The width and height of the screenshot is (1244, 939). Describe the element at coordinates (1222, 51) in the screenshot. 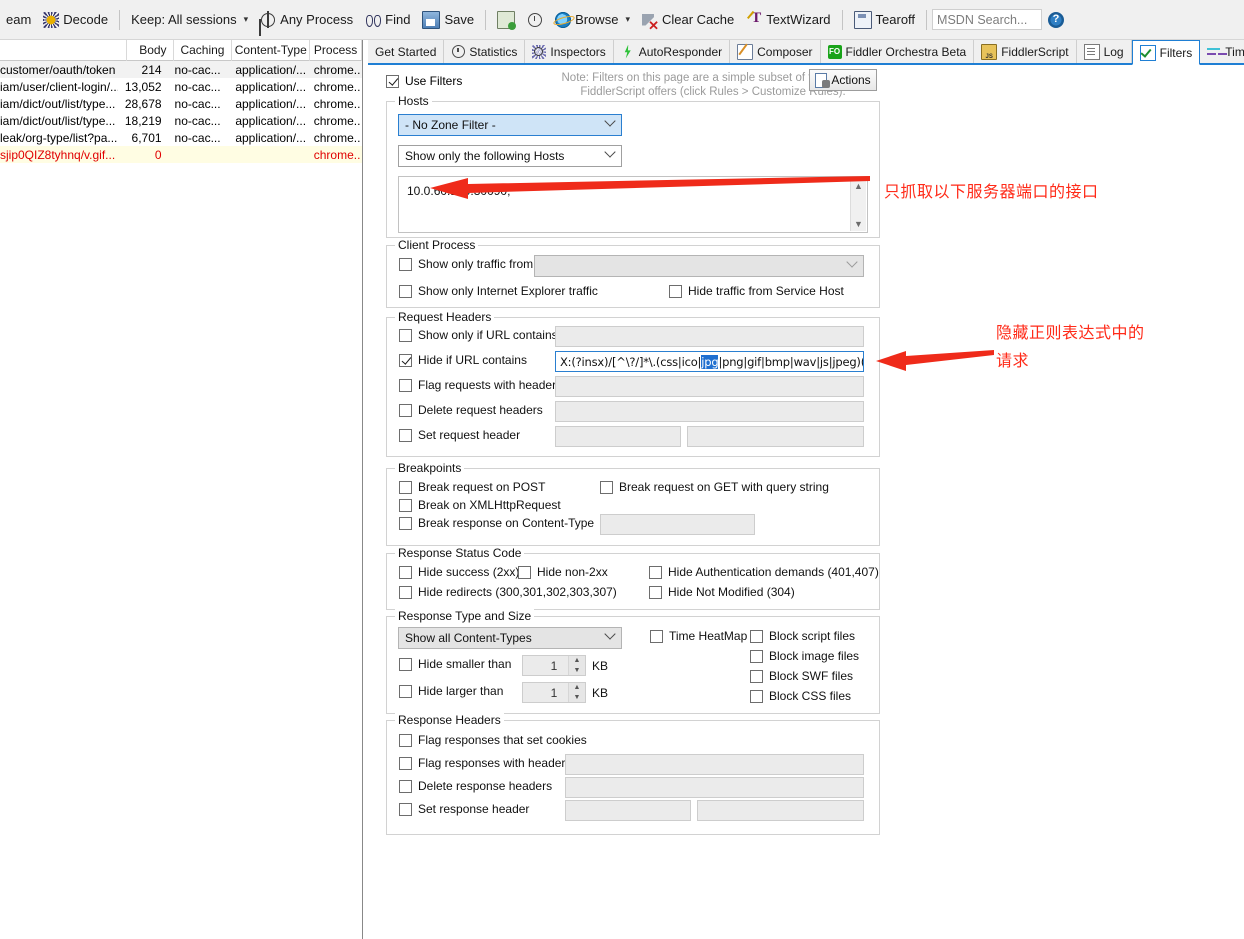

I see `tab-timeline: Timeline` at that location.